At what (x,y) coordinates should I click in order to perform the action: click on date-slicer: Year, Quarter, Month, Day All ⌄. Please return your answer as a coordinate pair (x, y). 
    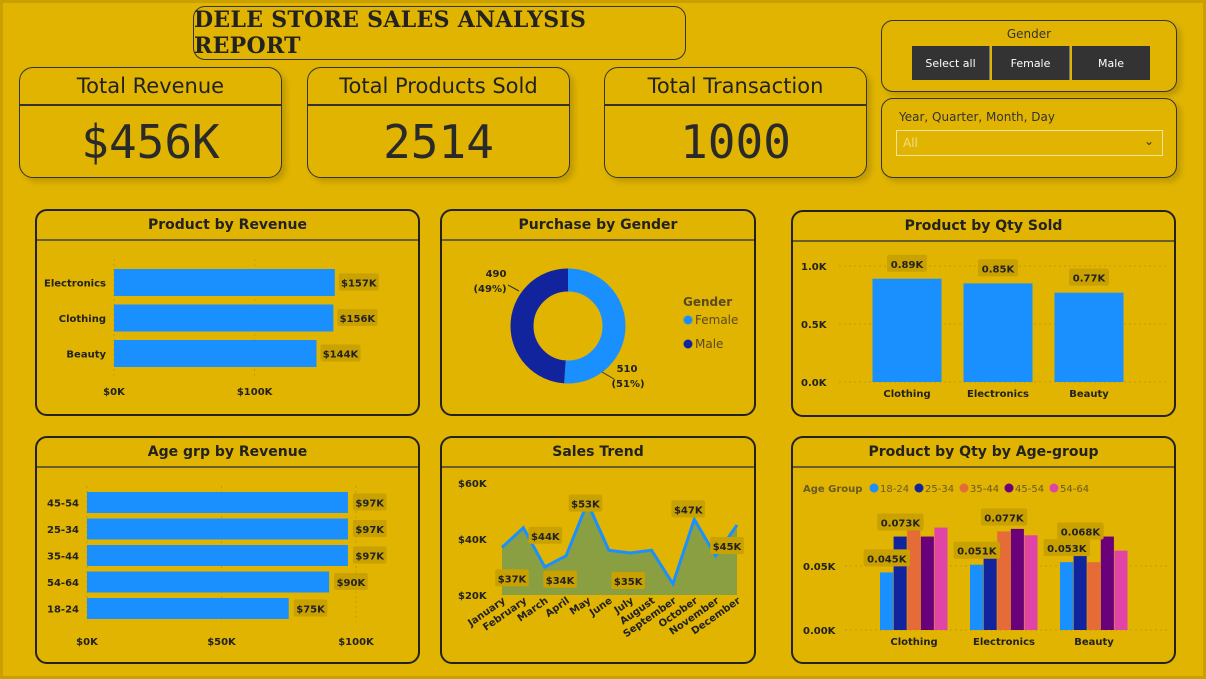
    Looking at the image, I should click on (1029, 138).